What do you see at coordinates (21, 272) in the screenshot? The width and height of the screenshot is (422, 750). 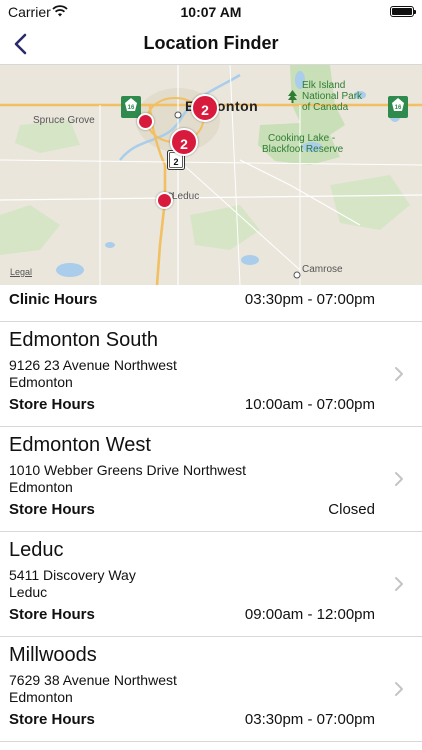 I see `map-legal-link: Legal` at bounding box center [21, 272].